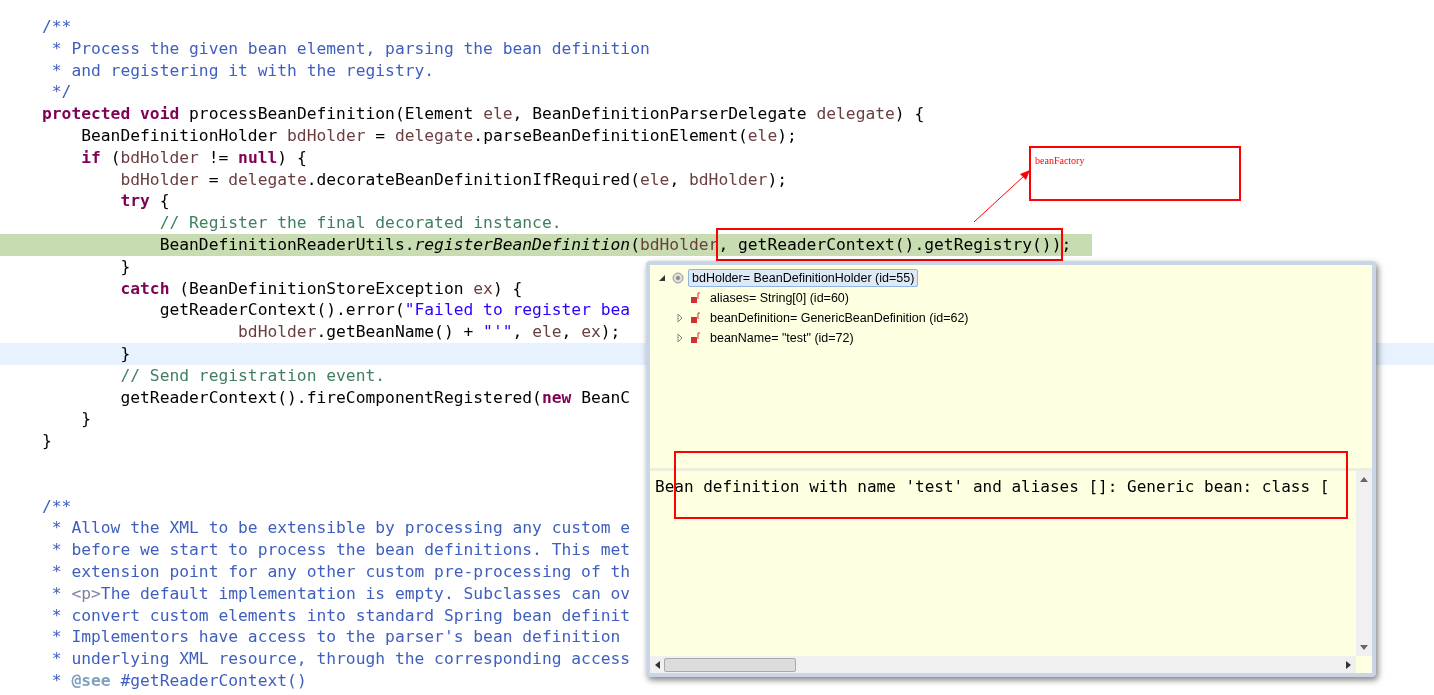 The width and height of the screenshot is (1434, 695). Describe the element at coordinates (321, 288) in the screenshot. I see `code-line: catch (BeanDefinitionStoreException ex) {` at that location.